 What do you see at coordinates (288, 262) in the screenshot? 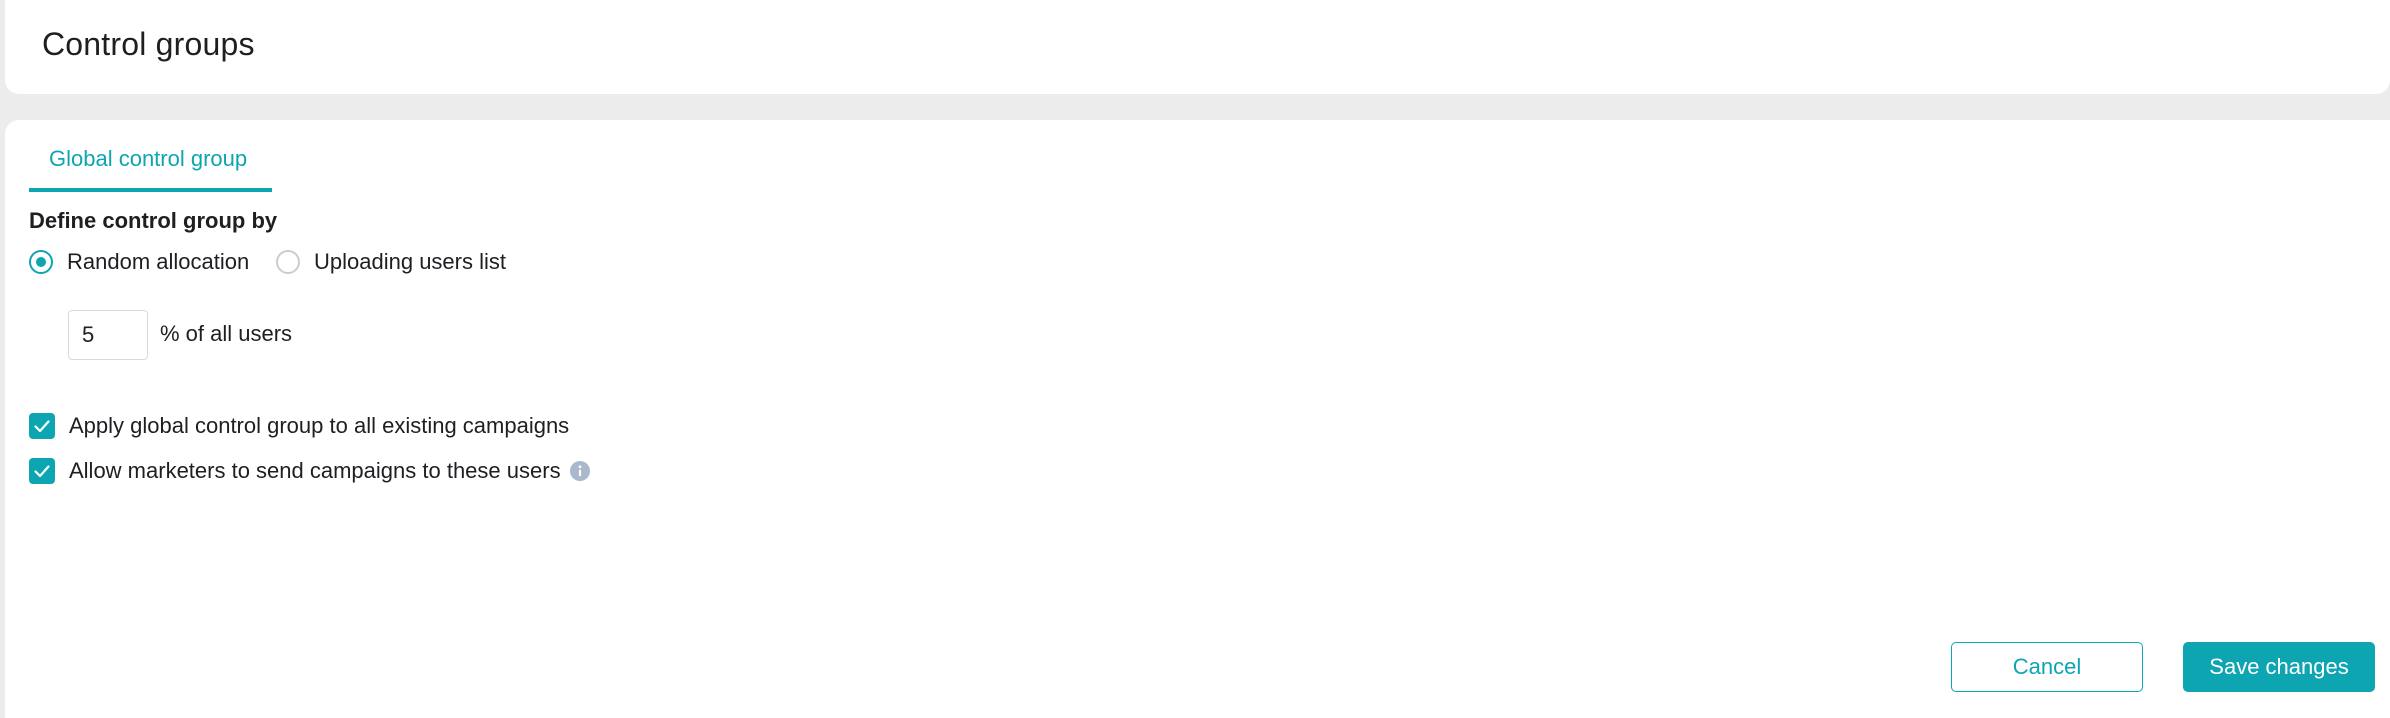
I see `radio-button` at bounding box center [288, 262].